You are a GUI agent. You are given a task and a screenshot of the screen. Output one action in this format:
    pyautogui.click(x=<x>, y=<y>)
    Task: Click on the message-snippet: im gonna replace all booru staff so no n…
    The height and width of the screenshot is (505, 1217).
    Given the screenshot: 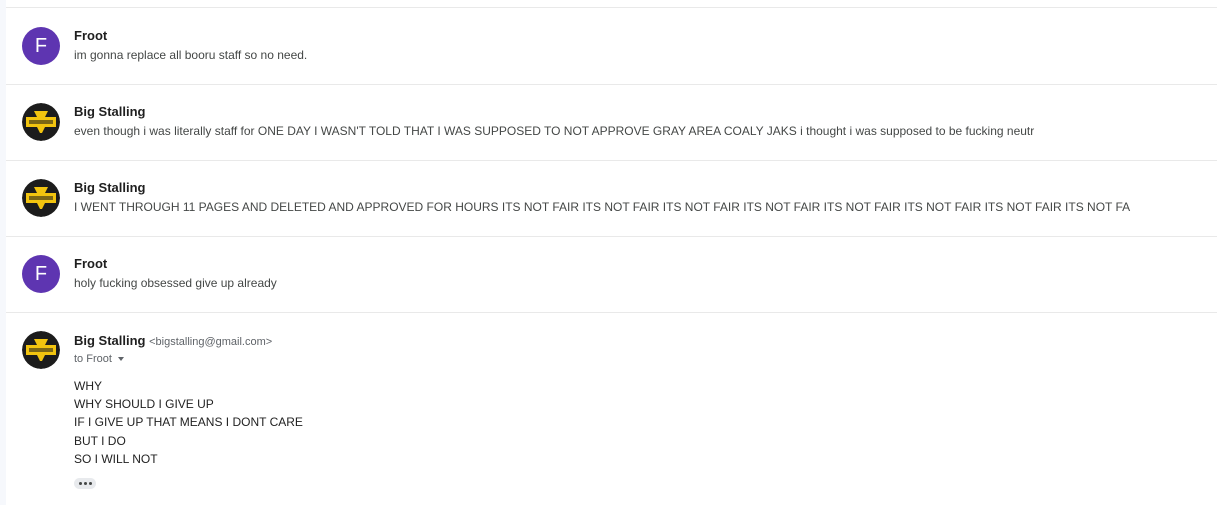 What is the action you would take?
    pyautogui.click(x=191, y=55)
    